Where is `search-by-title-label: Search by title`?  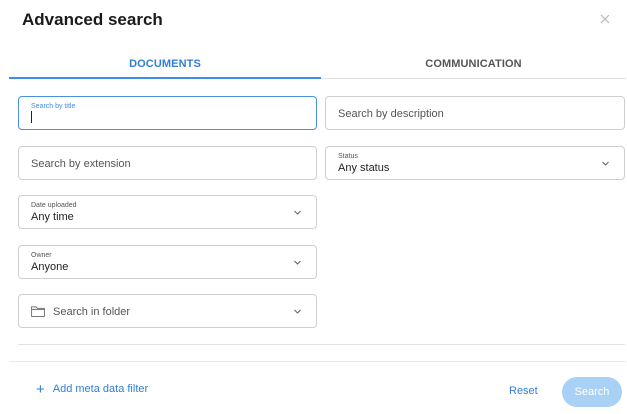
search-by-title-label: Search by title is located at coordinates (53, 106).